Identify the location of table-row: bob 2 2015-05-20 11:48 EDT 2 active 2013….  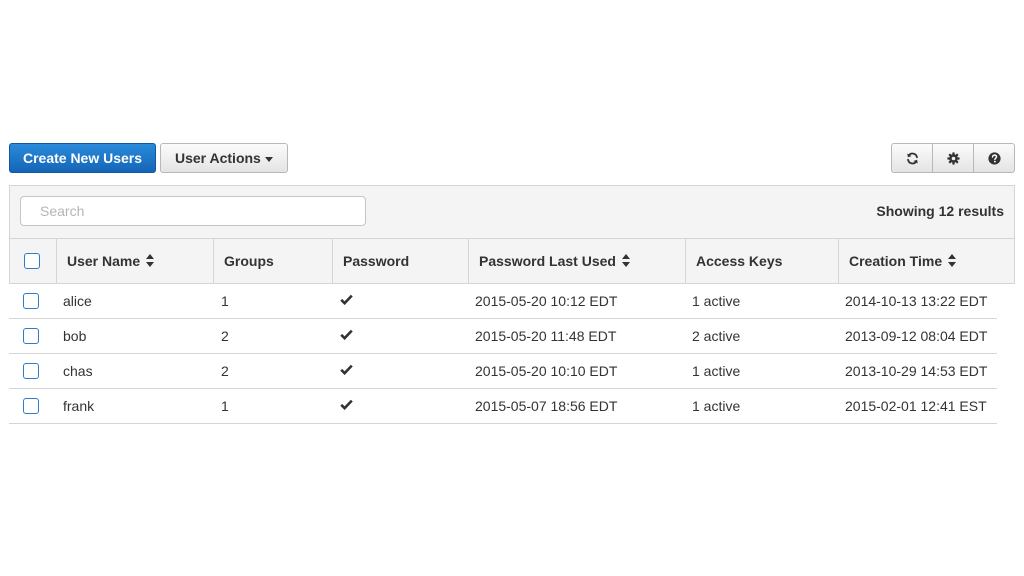
(503, 336).